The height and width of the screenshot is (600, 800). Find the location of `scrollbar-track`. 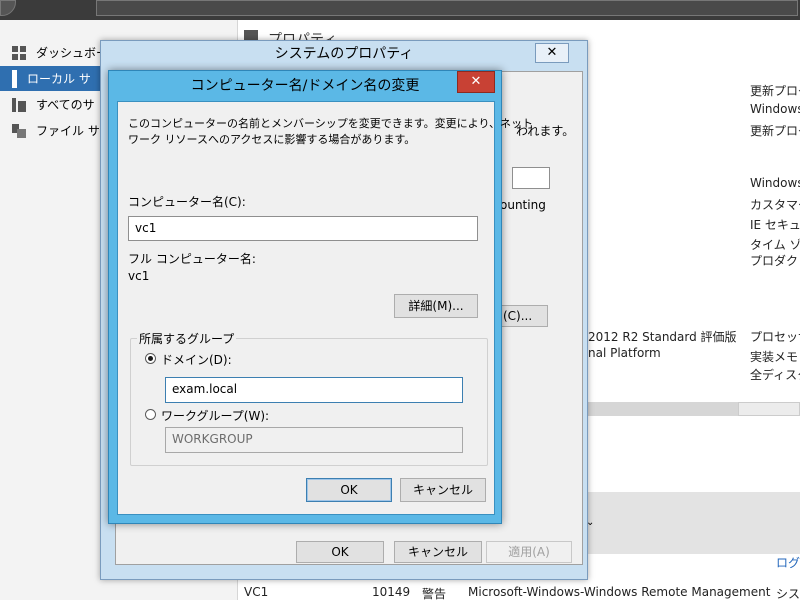

scrollbar-track is located at coordinates (663, 409).